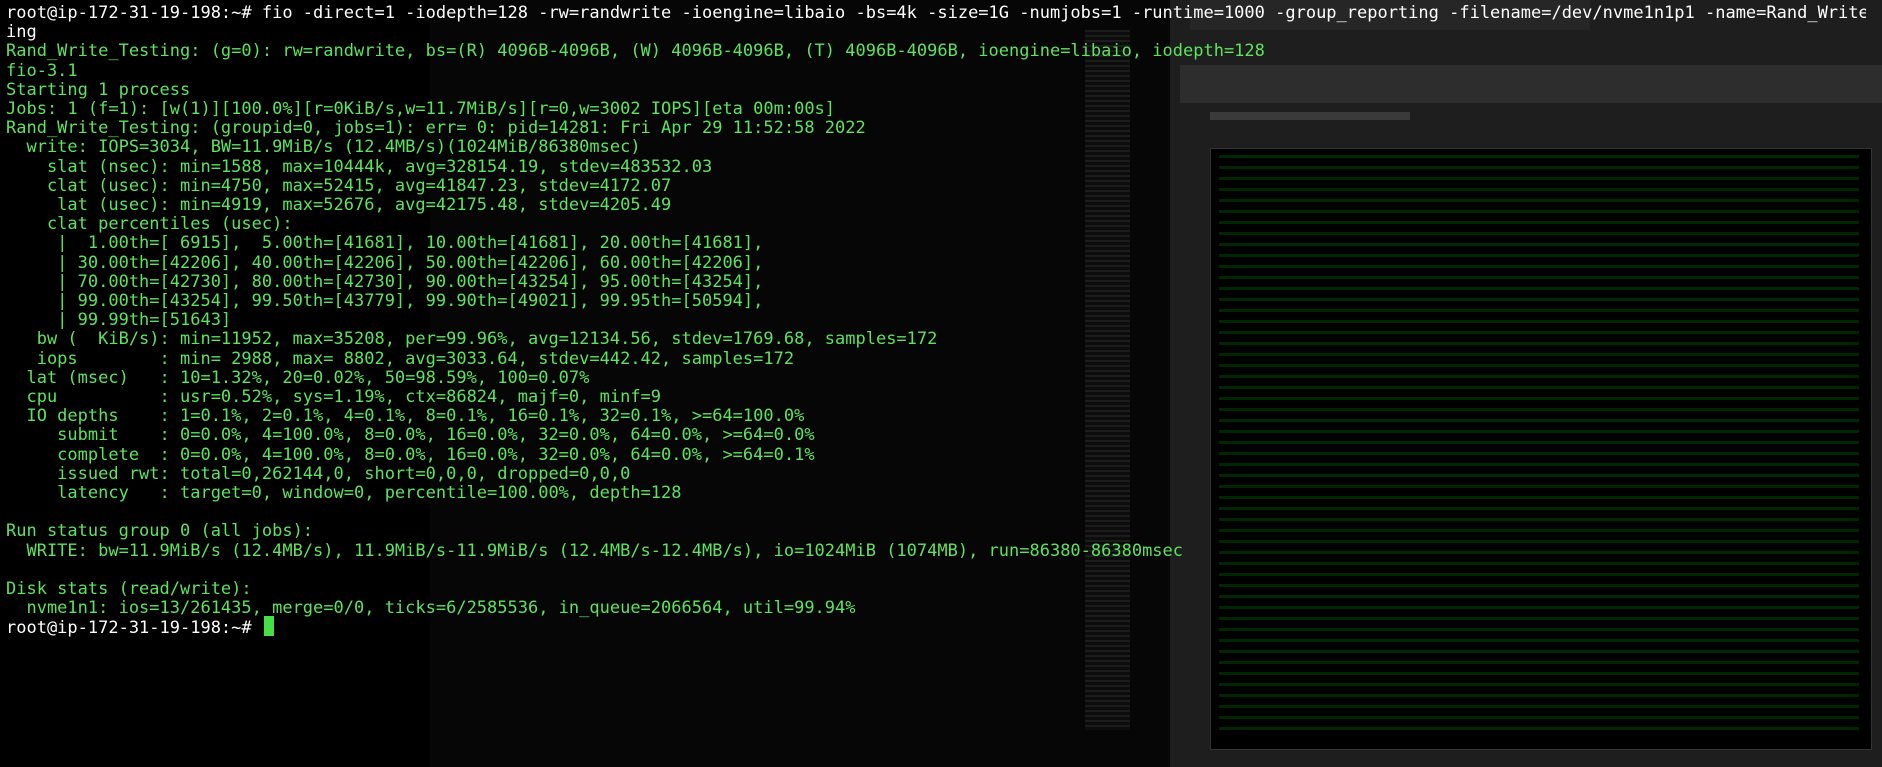  I want to click on shell-prompt-line: root@ip-172-31-19-198:~#, so click(140, 627).